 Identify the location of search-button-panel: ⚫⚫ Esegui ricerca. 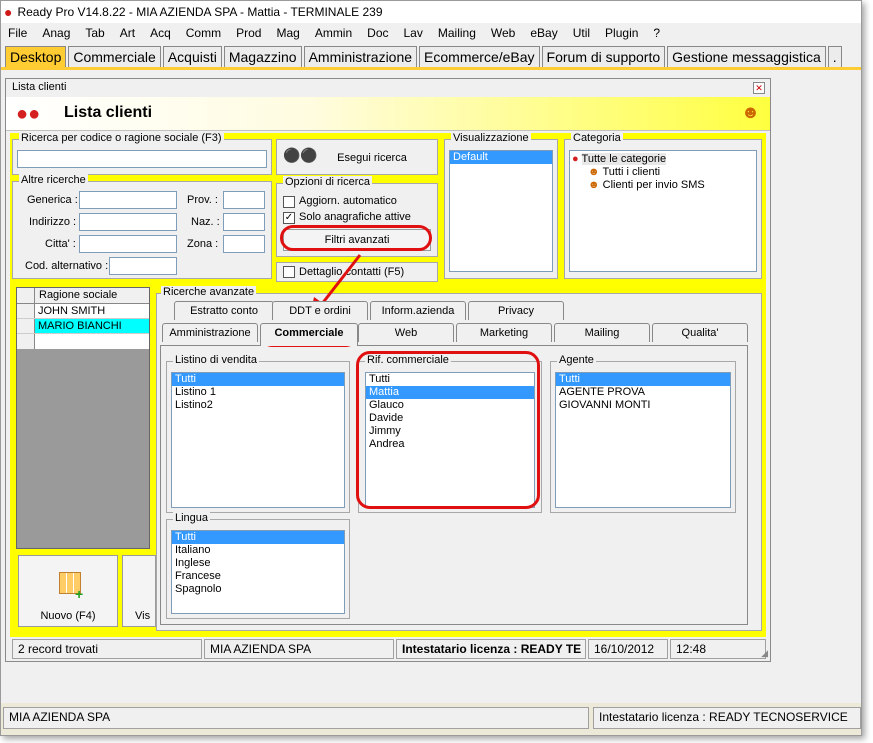
(357, 157).